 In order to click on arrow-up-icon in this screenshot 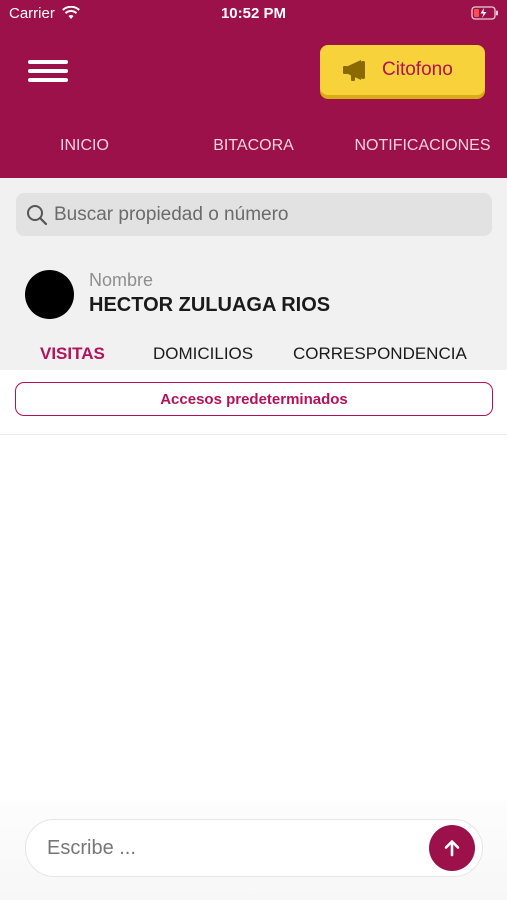, I will do `click(452, 848)`.